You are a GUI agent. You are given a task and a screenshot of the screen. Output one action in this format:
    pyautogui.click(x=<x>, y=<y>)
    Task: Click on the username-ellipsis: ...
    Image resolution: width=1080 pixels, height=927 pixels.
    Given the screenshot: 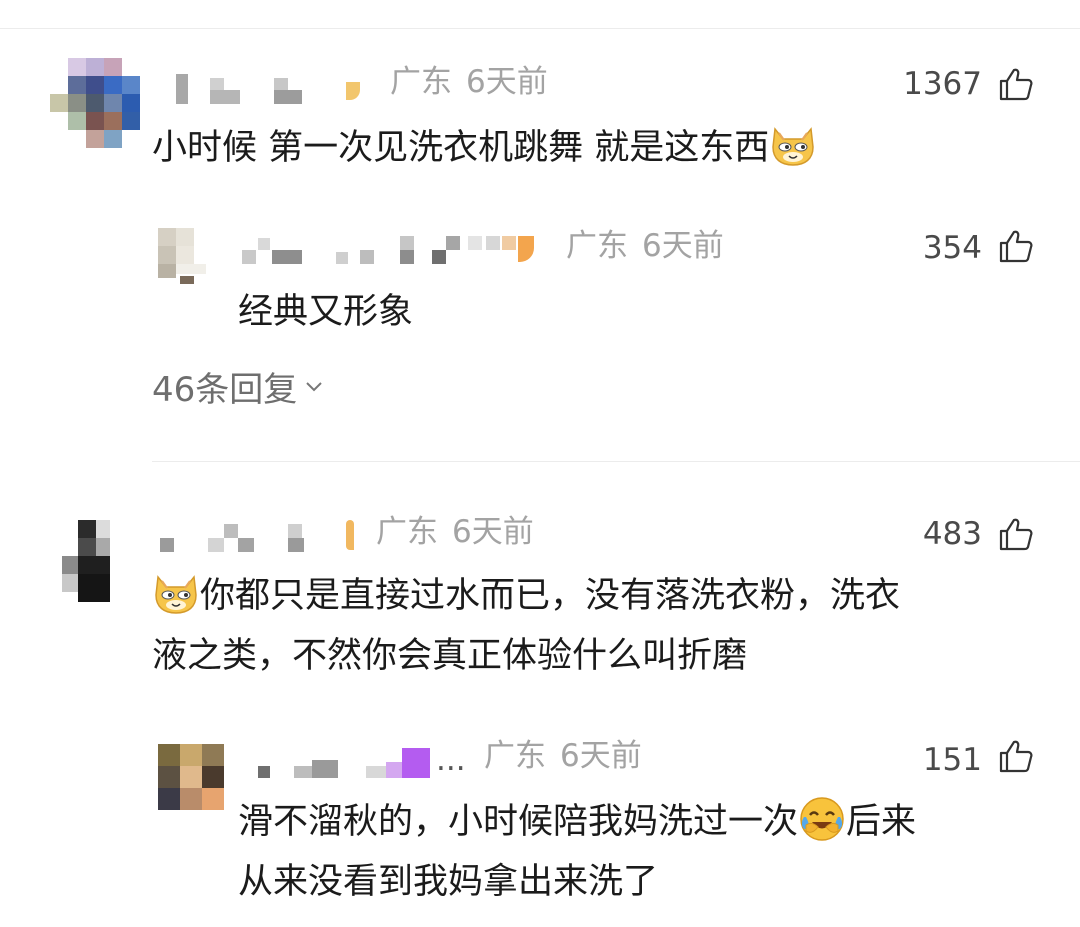 What is the action you would take?
    pyautogui.click(x=451, y=760)
    